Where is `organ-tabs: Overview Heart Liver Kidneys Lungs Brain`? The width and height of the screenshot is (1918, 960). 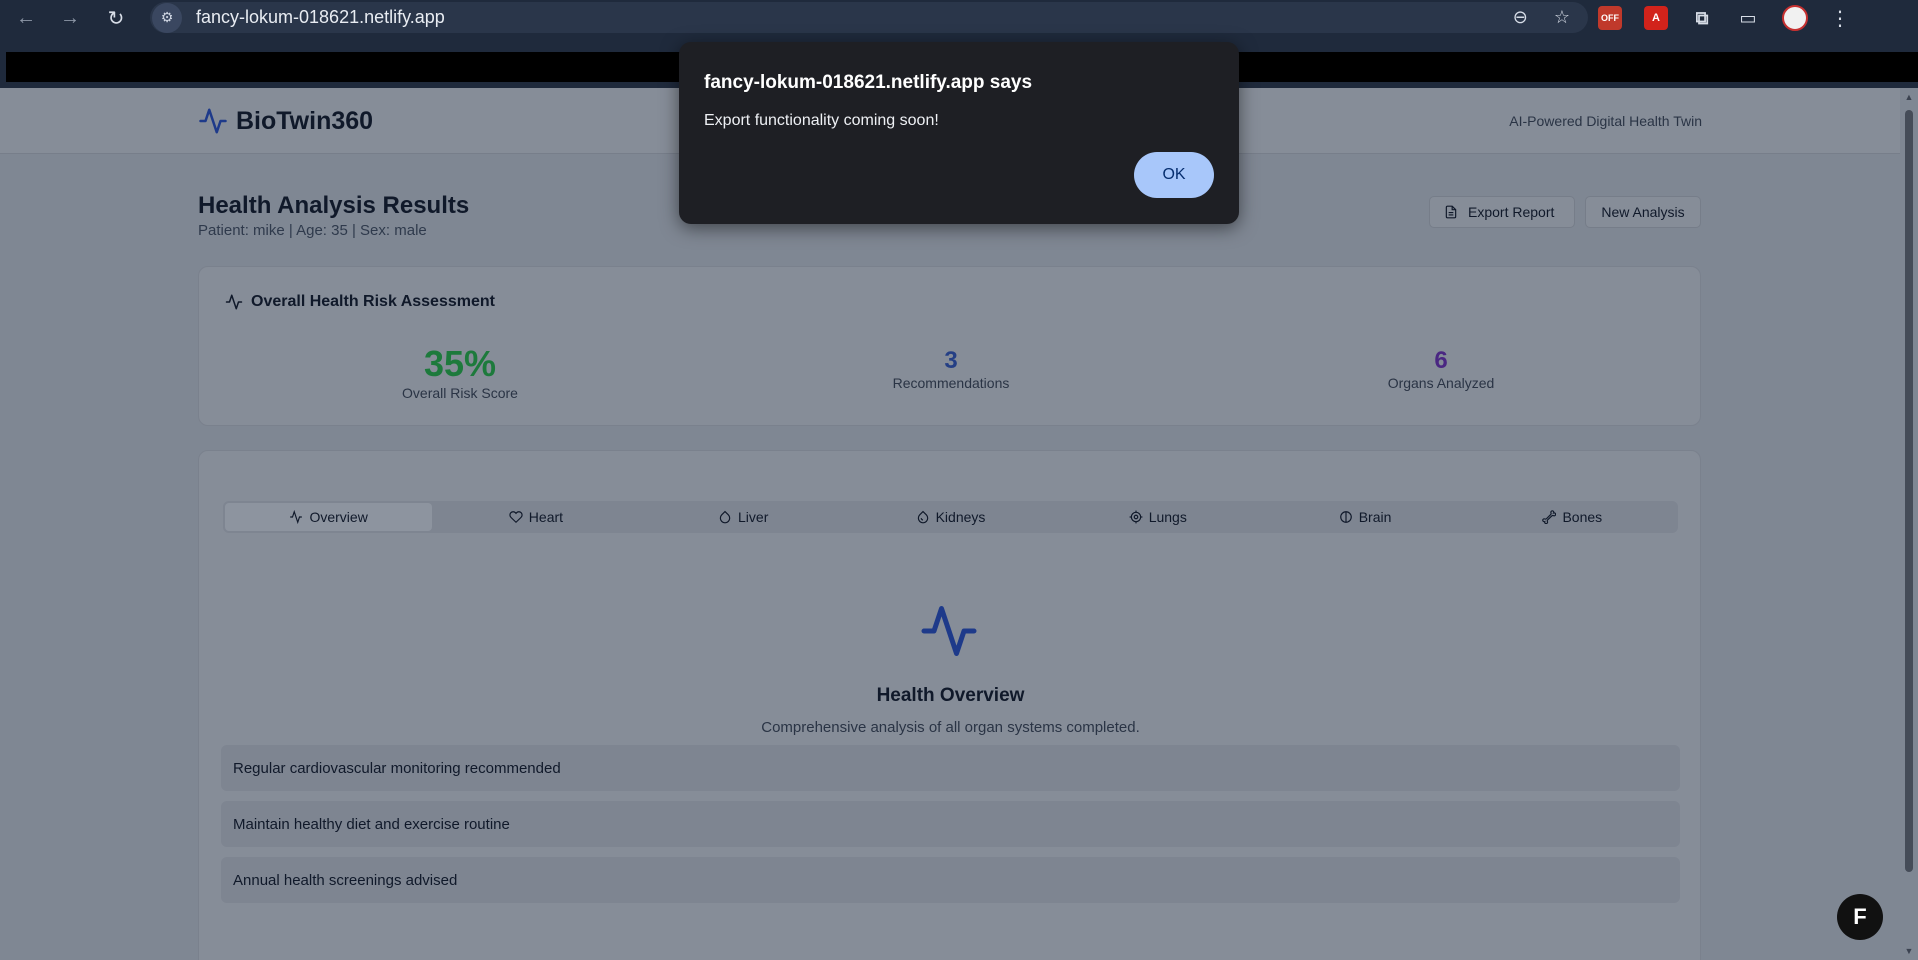
organ-tabs: Overview Heart Liver Kidneys Lungs Brain is located at coordinates (950, 517).